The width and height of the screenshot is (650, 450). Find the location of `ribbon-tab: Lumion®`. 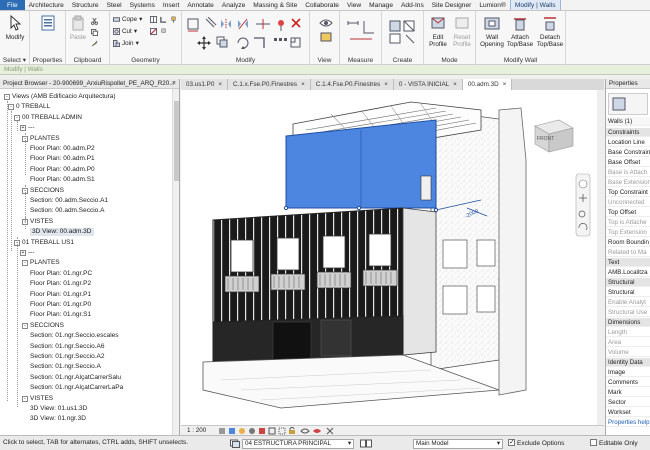

ribbon-tab: Lumion® is located at coordinates (492, 5).